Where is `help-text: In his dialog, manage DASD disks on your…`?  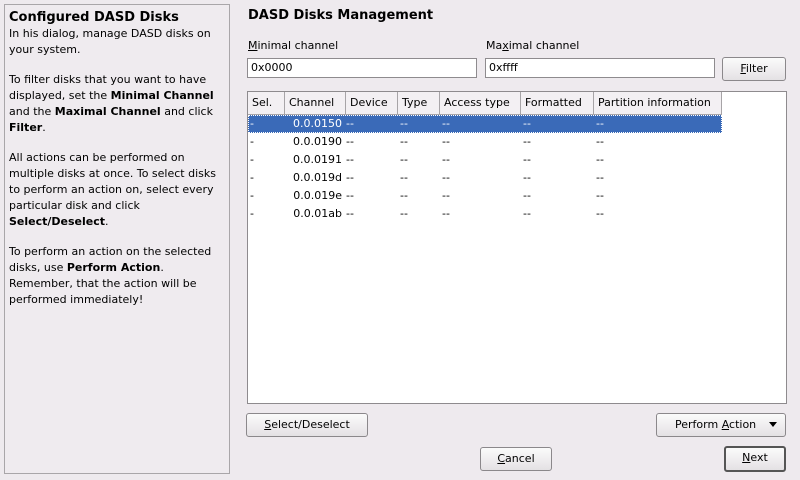
help-text: In his dialog, manage DASD disks on your… is located at coordinates (110, 41).